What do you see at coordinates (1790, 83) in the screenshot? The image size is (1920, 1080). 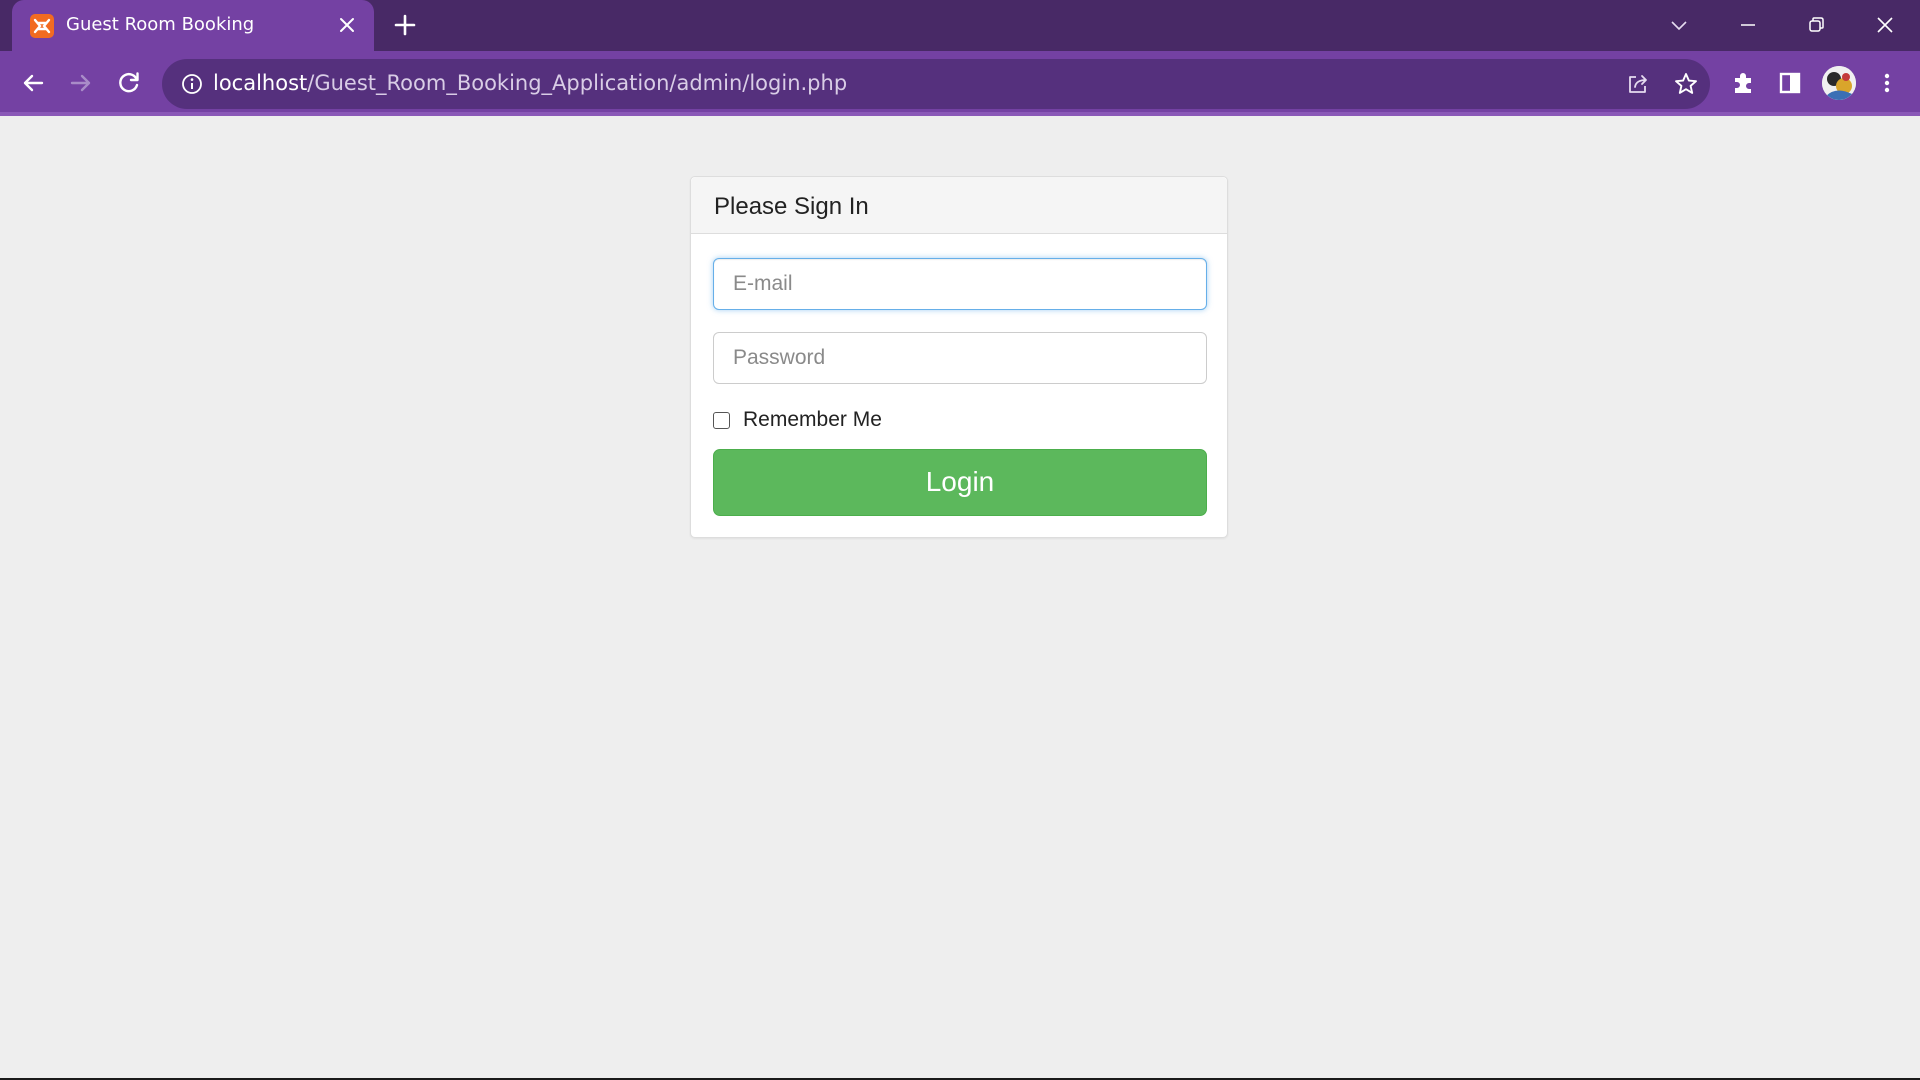 I see `side-panel-icon` at bounding box center [1790, 83].